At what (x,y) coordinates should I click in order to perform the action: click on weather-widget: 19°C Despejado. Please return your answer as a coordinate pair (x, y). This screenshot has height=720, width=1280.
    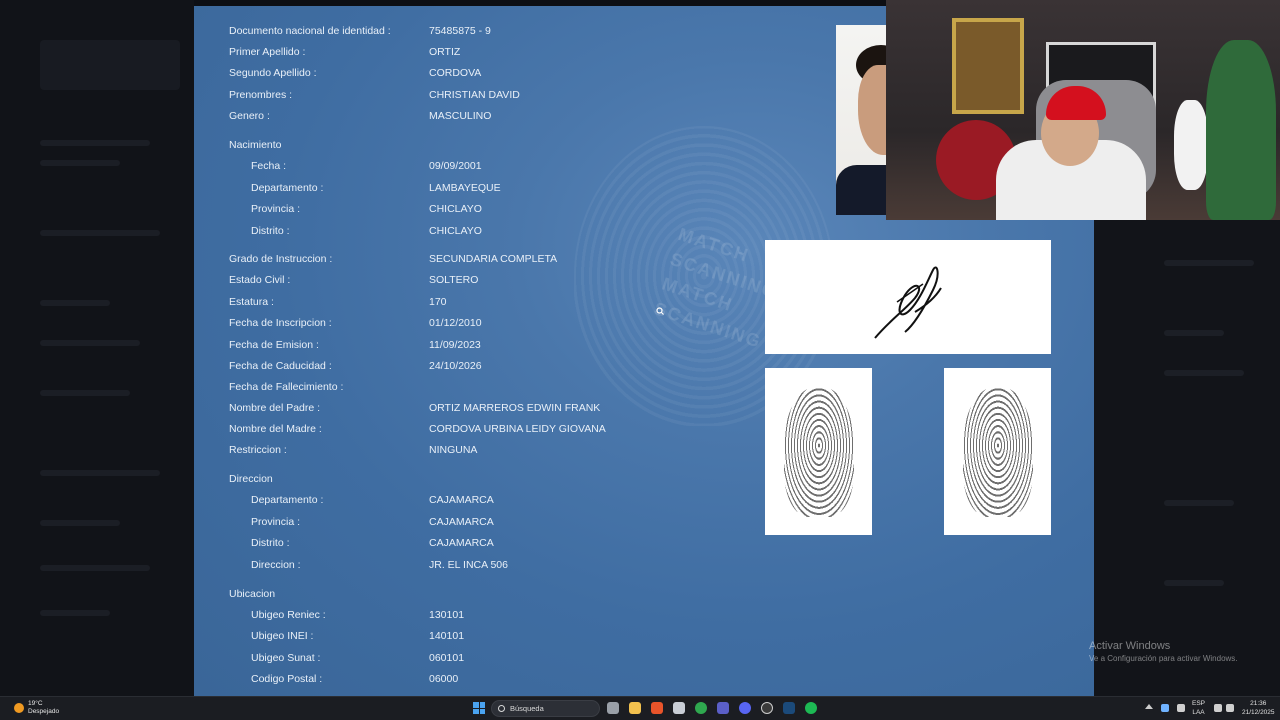
    Looking at the image, I should click on (36, 708).